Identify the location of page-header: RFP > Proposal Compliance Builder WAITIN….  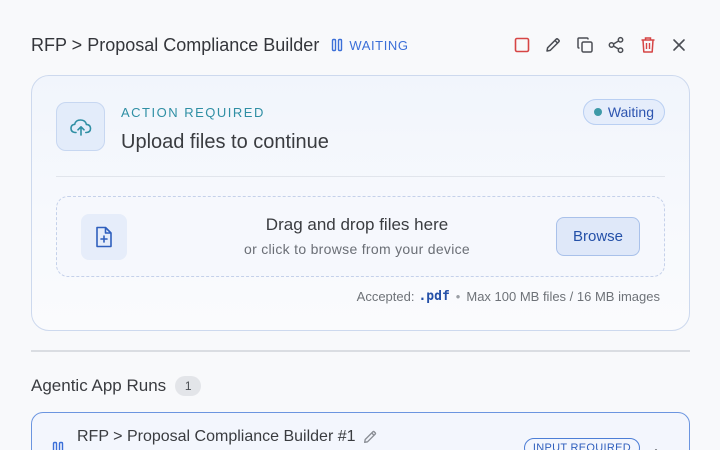
(360, 45).